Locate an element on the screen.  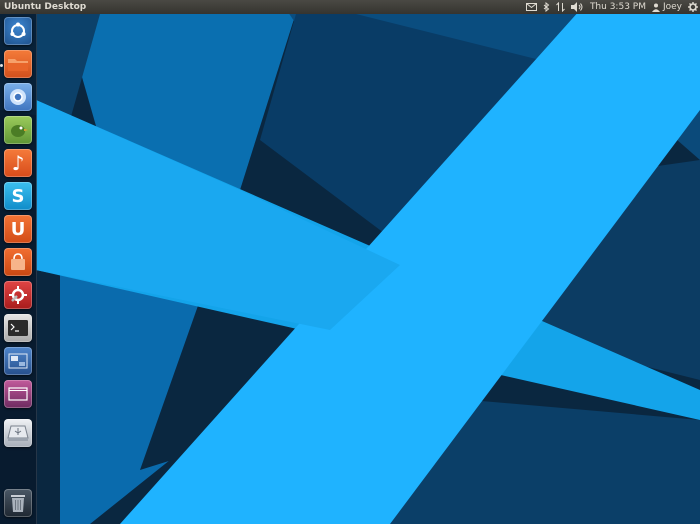
launcher-item-chromium is located at coordinates (18, 97).